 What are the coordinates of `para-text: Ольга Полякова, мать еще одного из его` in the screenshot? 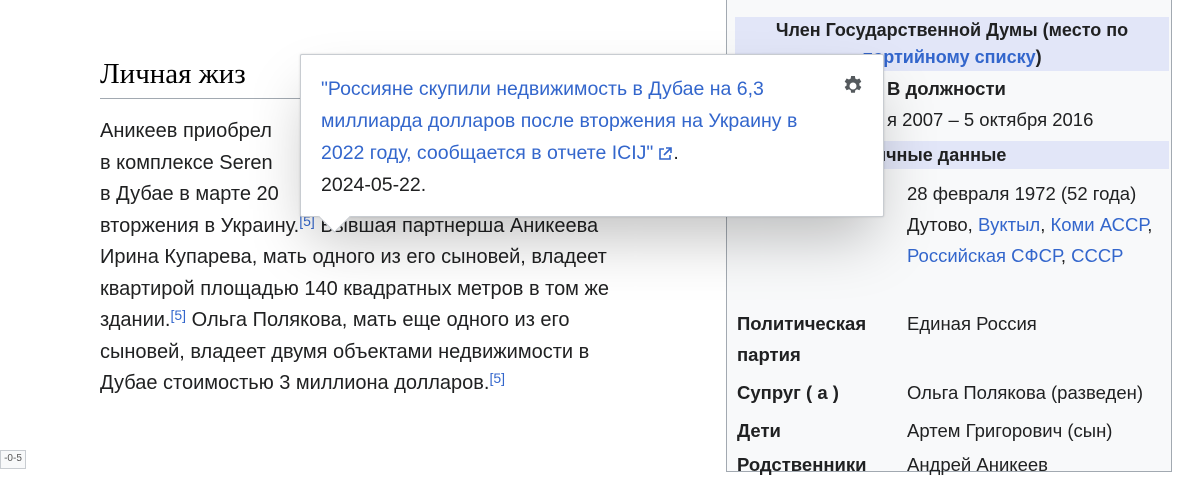 It's located at (380, 320).